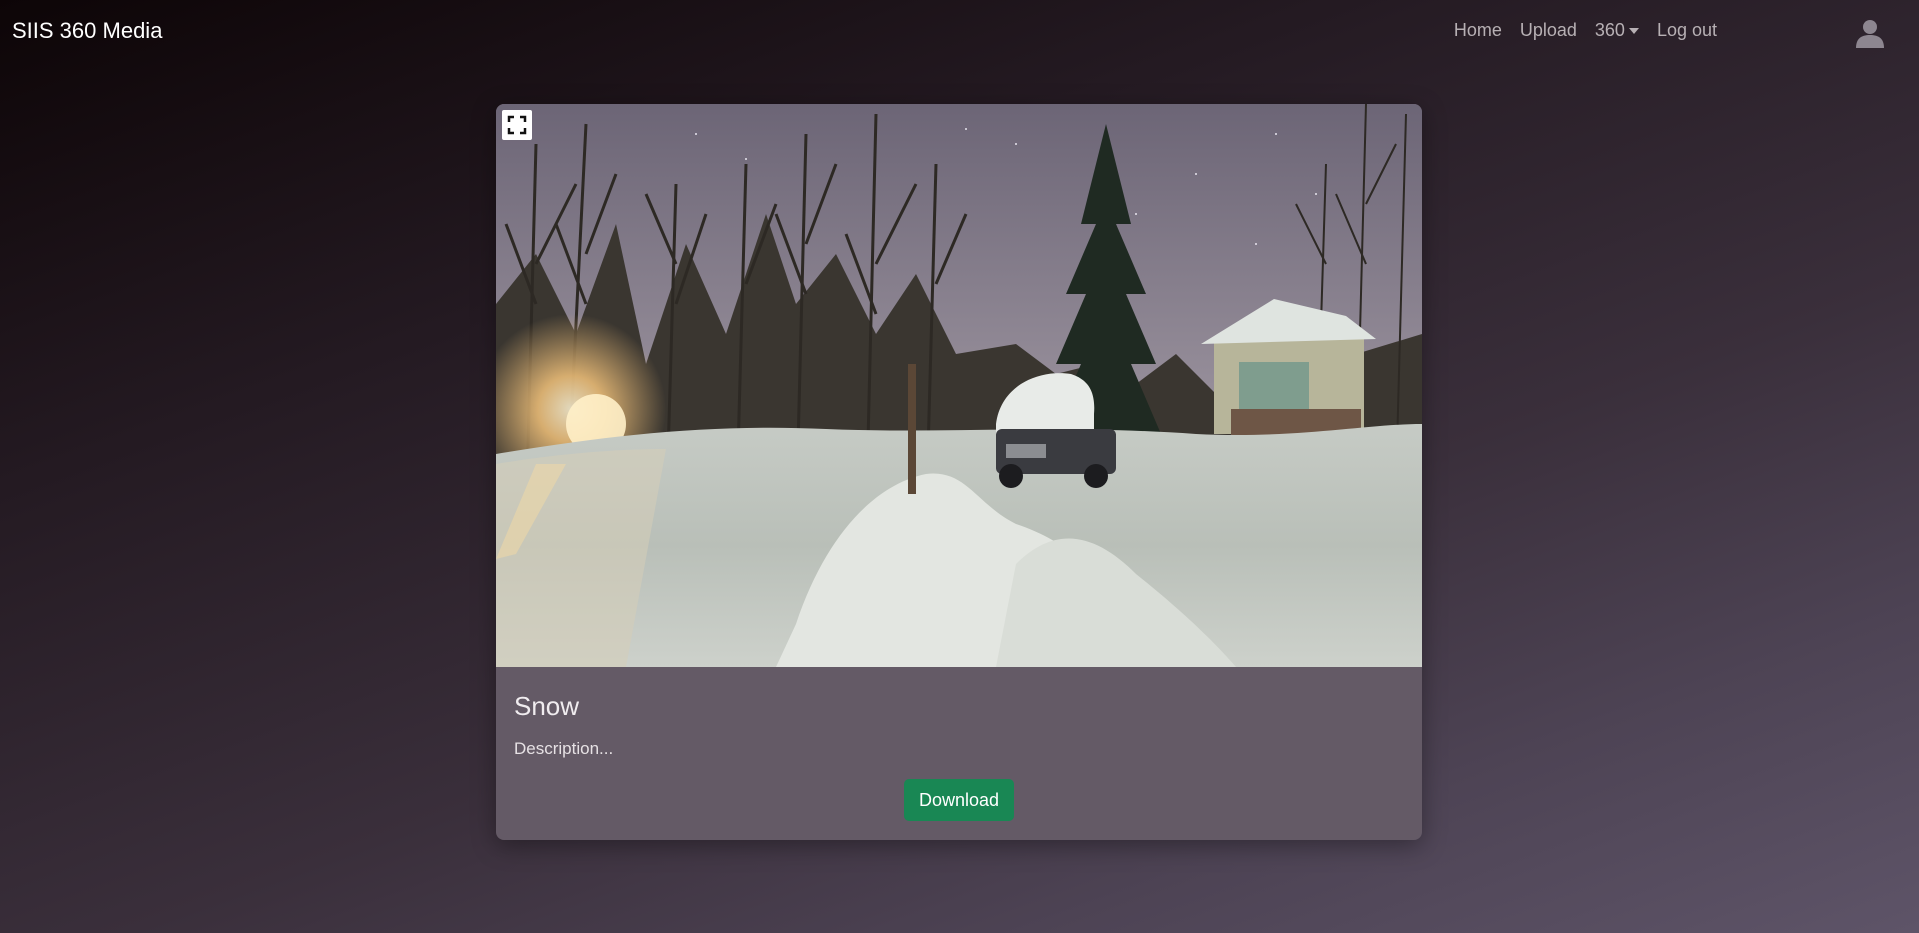  I want to click on media-title: Snow, so click(547, 706).